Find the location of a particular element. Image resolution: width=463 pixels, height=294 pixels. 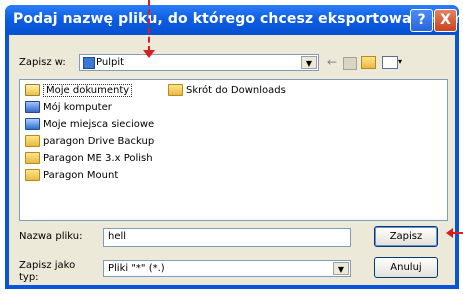

save-as-type-combo: Pliki "*" (*.) ▼ is located at coordinates (227, 268).